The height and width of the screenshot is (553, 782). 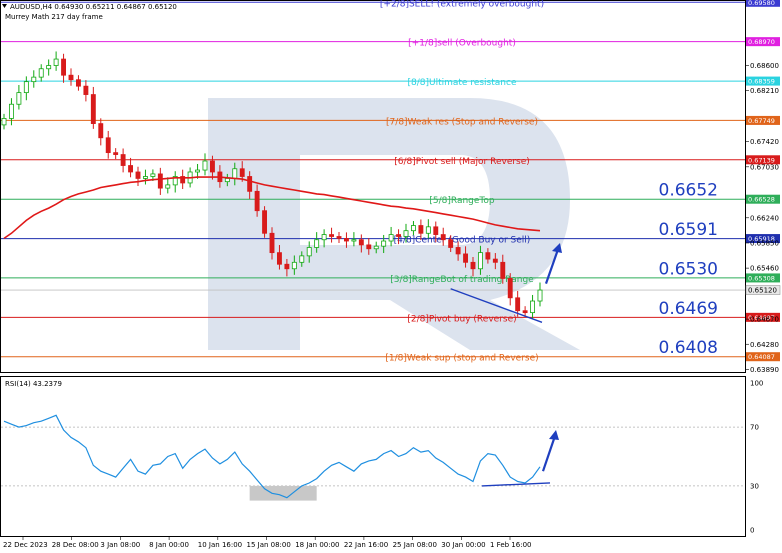 I want to click on level-label: [1/8]Weak sup (stop and Reverse), so click(x=461, y=359).